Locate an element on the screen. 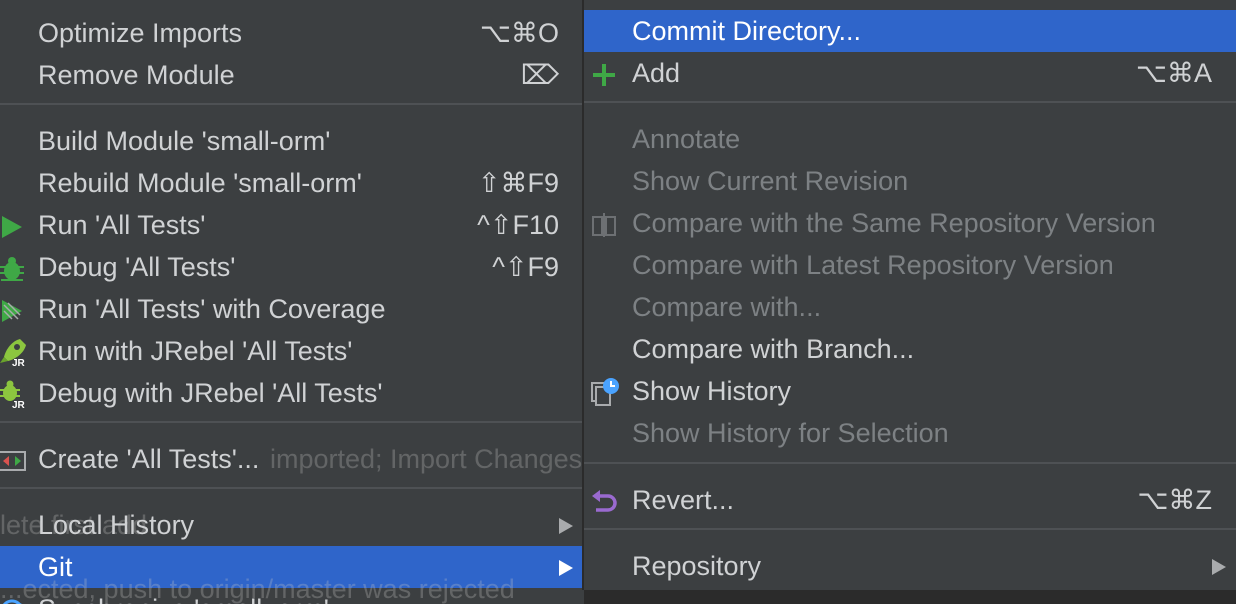 The image size is (1236, 604). run-coverage-icon is located at coordinates (13, 309).